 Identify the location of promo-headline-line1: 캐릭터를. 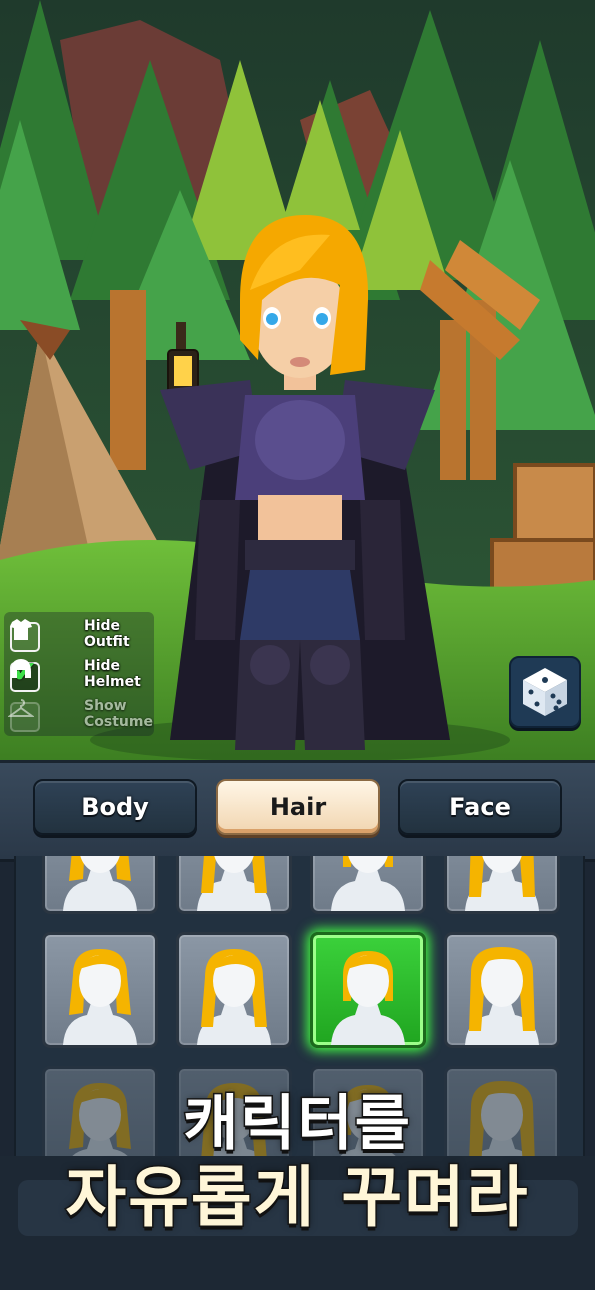
(297, 1124).